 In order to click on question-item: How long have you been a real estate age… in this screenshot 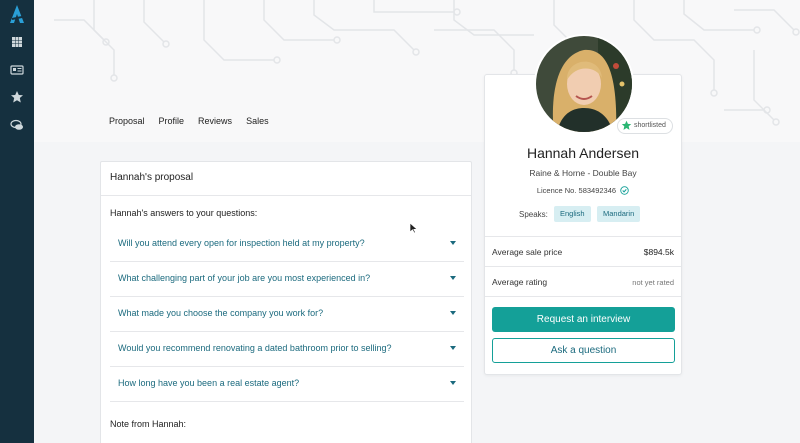, I will do `click(287, 384)`.